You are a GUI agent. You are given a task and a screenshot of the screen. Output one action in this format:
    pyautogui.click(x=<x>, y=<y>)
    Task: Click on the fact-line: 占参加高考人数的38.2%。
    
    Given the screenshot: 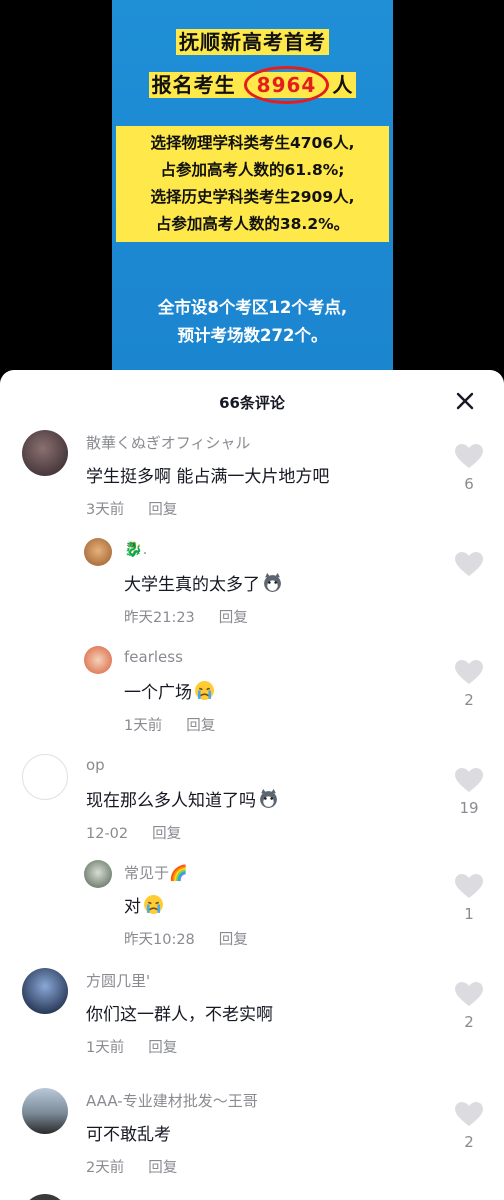 What is the action you would take?
    pyautogui.click(x=252, y=224)
    